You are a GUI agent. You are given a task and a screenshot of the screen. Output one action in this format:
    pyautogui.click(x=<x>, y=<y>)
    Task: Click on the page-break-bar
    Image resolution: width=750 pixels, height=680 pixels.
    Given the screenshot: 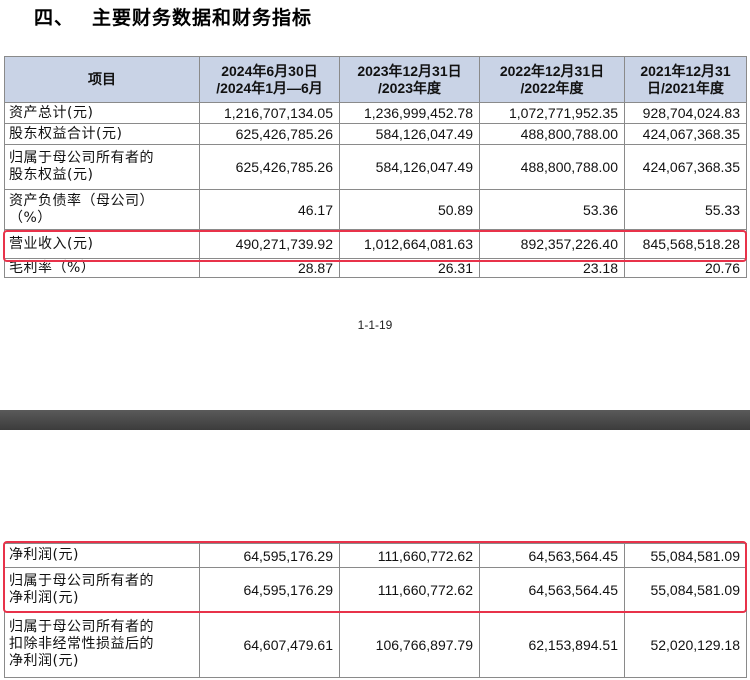 What is the action you would take?
    pyautogui.click(x=375, y=420)
    